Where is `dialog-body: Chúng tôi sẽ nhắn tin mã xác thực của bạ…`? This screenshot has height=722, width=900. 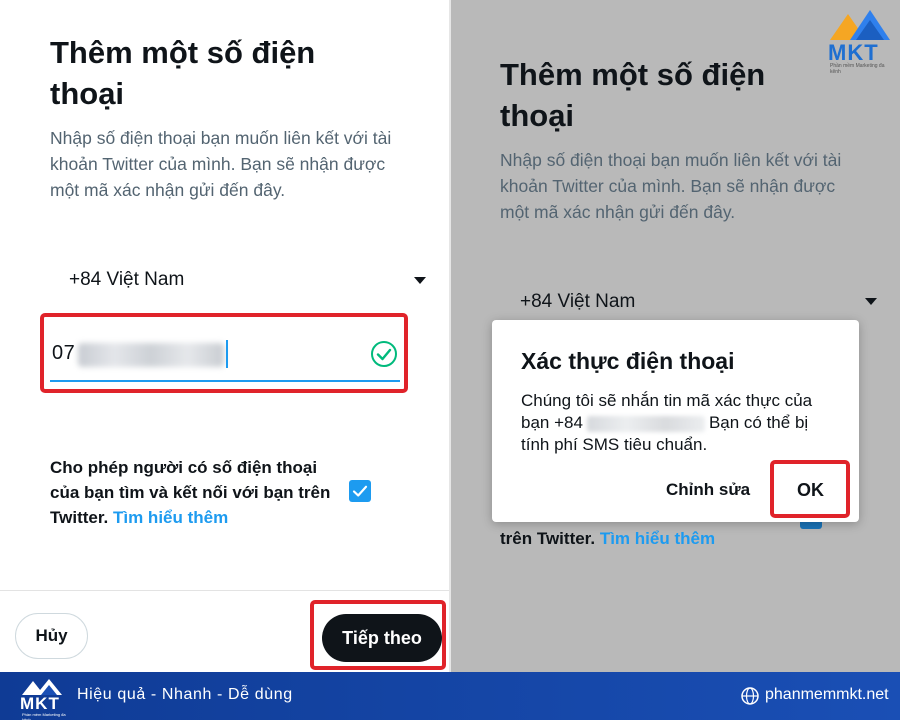
dialog-body: Chúng tôi sẽ nhắn tin mã xác thực của bạ… is located at coordinates (671, 423).